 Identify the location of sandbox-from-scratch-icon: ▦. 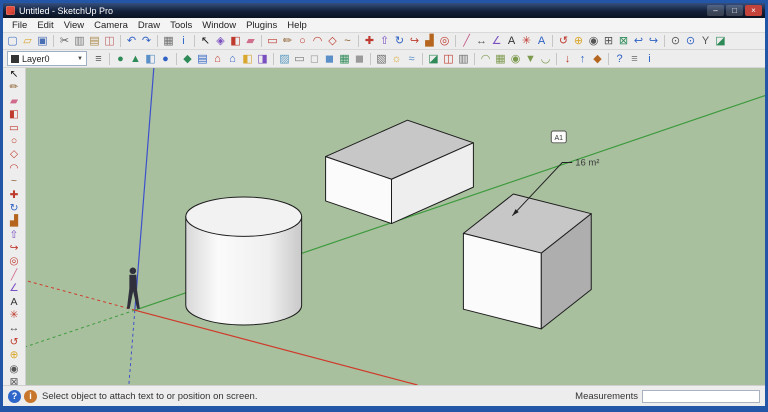
(500, 59).